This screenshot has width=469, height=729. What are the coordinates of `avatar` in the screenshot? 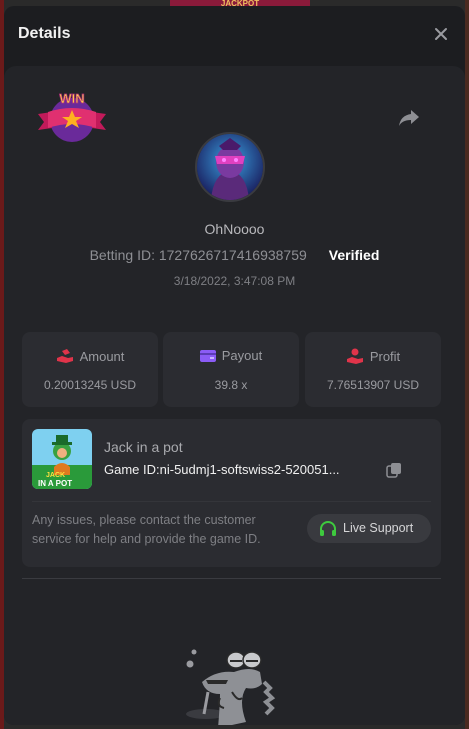 It's located at (230, 167).